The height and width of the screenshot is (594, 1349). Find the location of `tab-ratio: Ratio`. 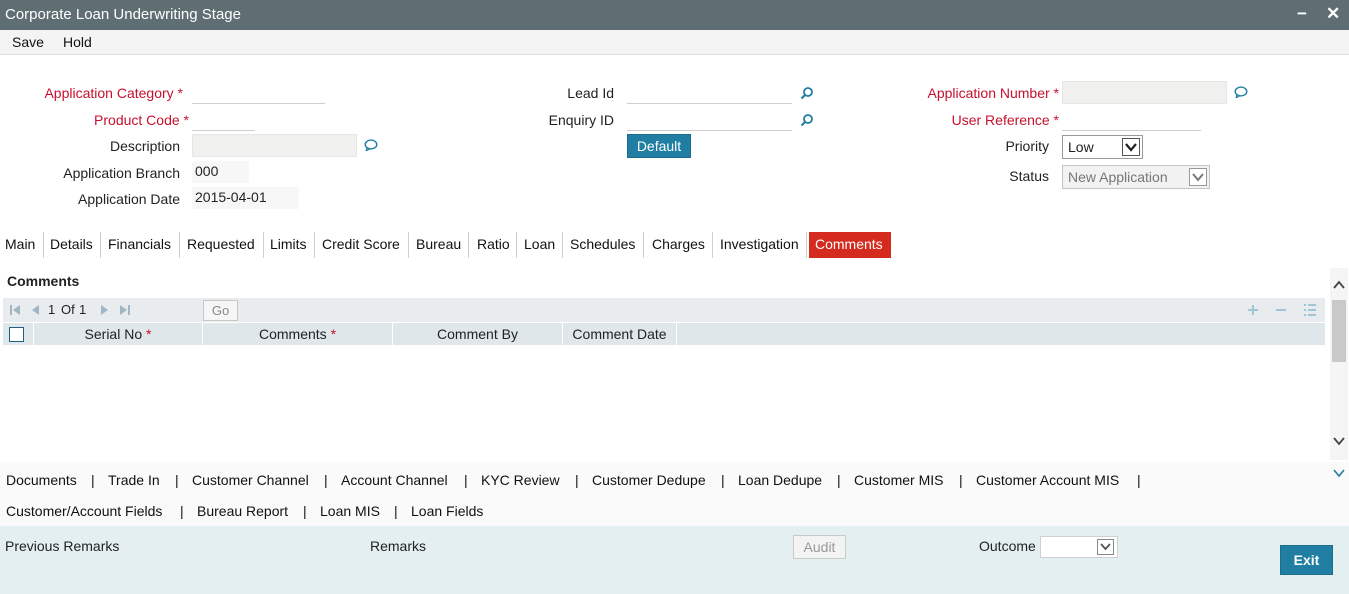

tab-ratio: Ratio is located at coordinates (497, 245).